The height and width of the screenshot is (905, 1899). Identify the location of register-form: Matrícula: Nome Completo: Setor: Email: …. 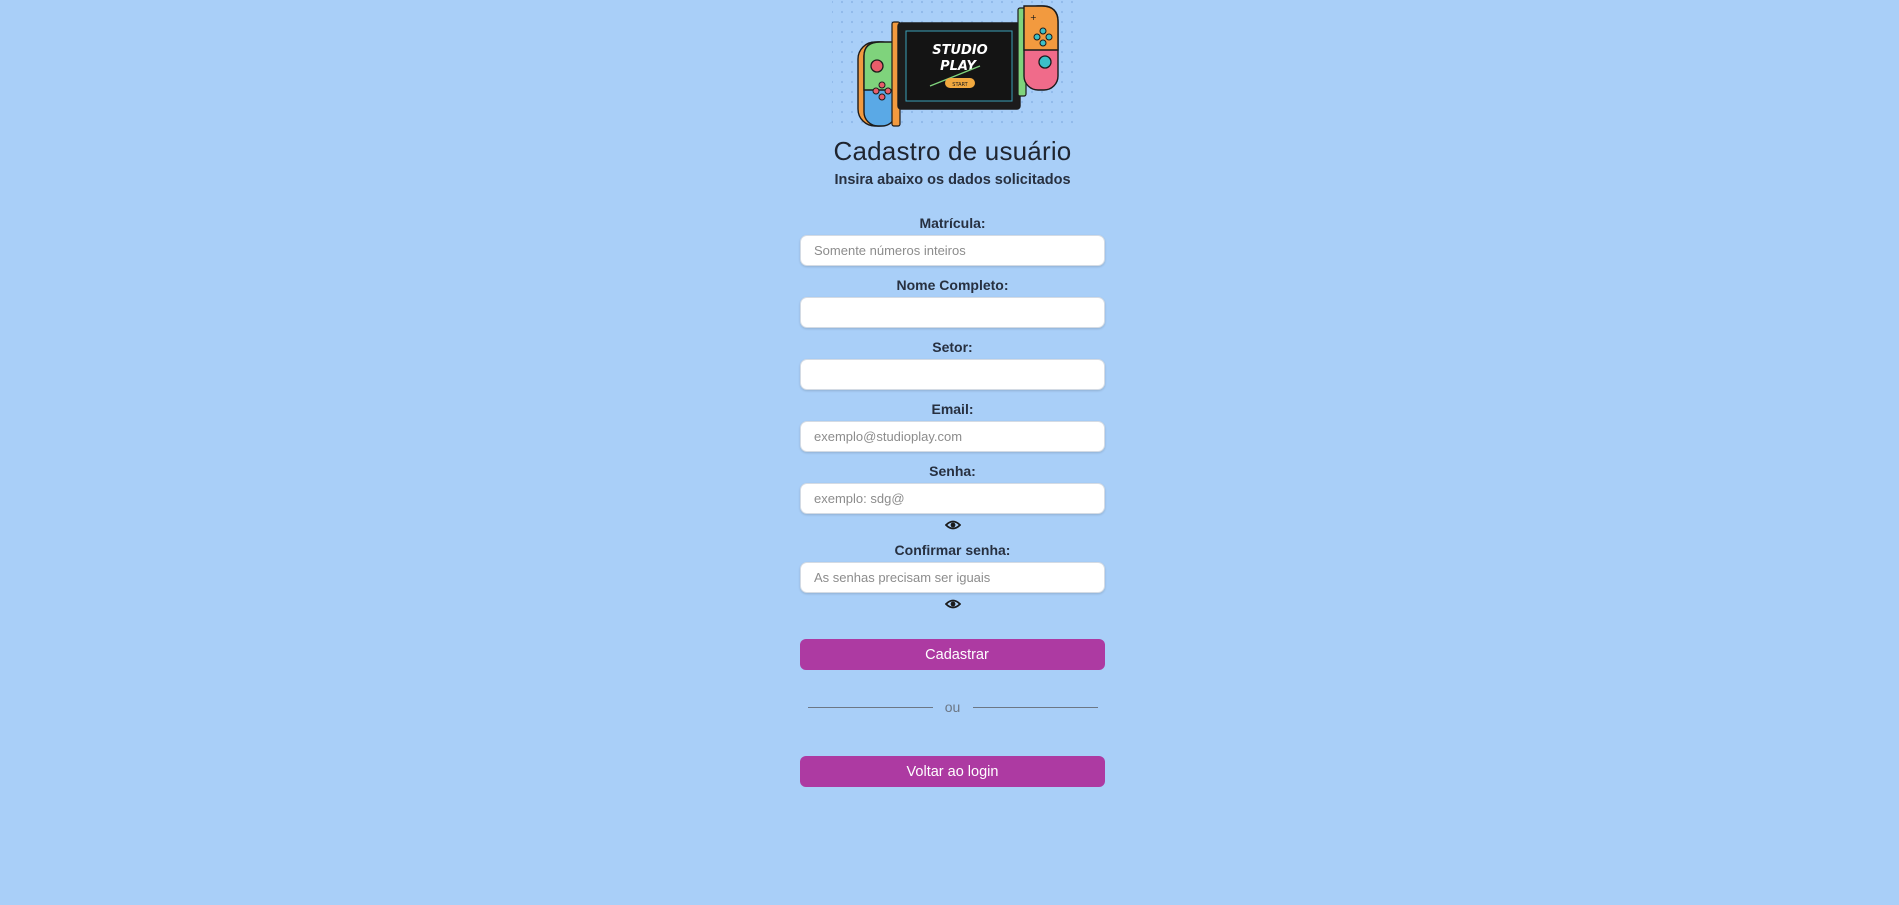
(952, 501).